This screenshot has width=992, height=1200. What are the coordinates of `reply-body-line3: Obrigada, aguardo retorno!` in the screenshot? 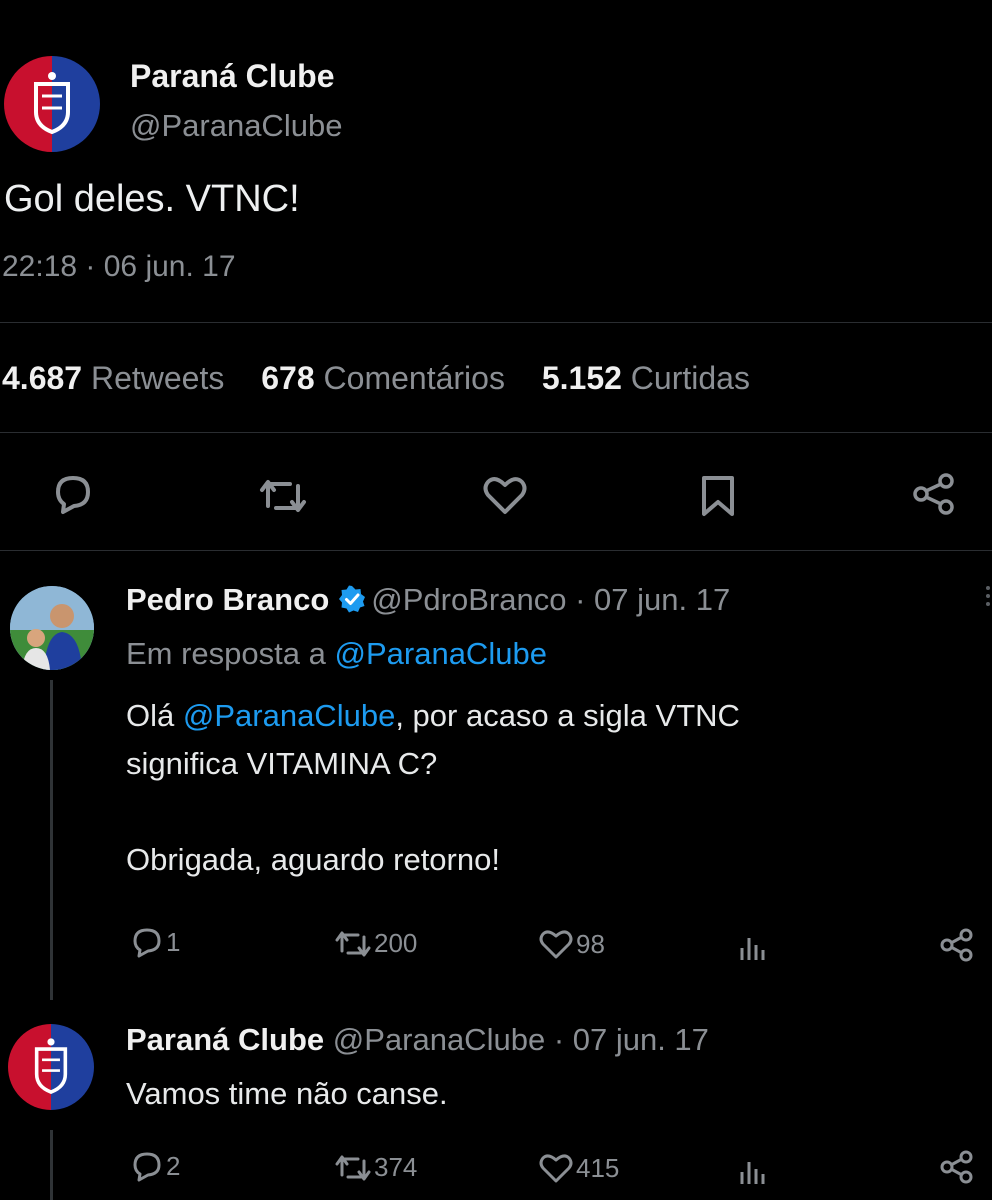 It's located at (313, 859).